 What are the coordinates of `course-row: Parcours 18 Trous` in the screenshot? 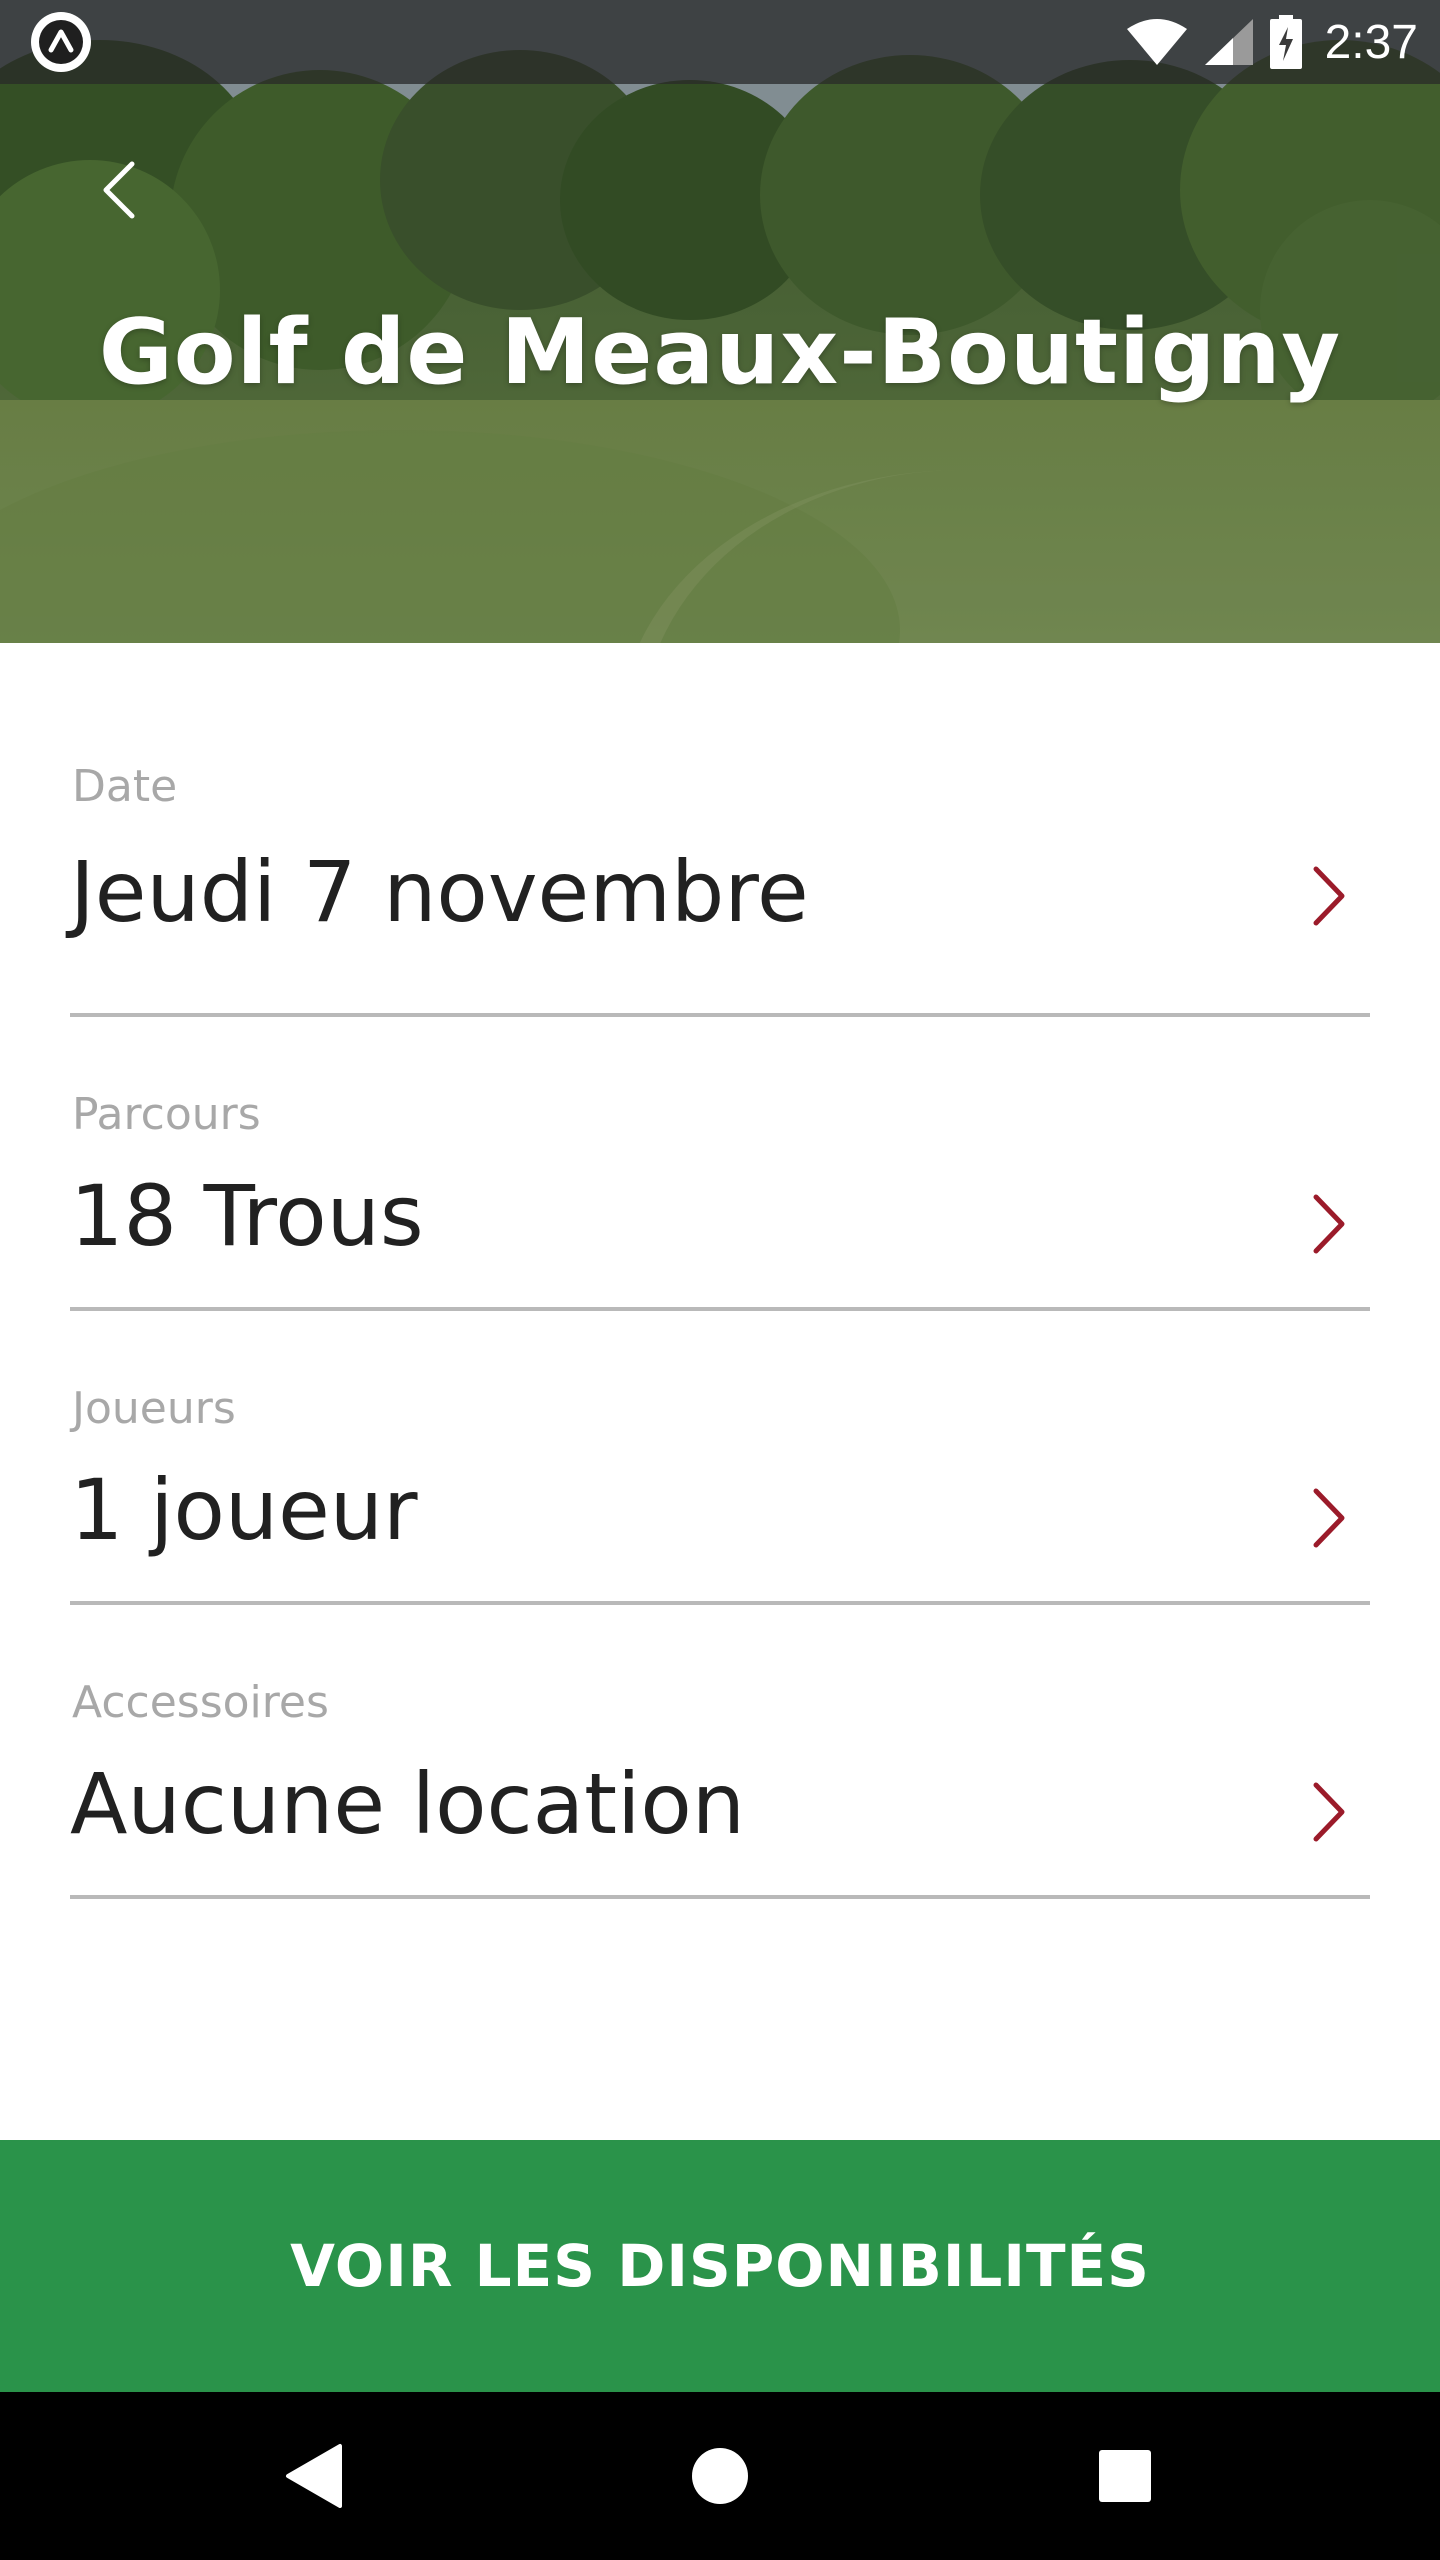 It's located at (720, 1164).